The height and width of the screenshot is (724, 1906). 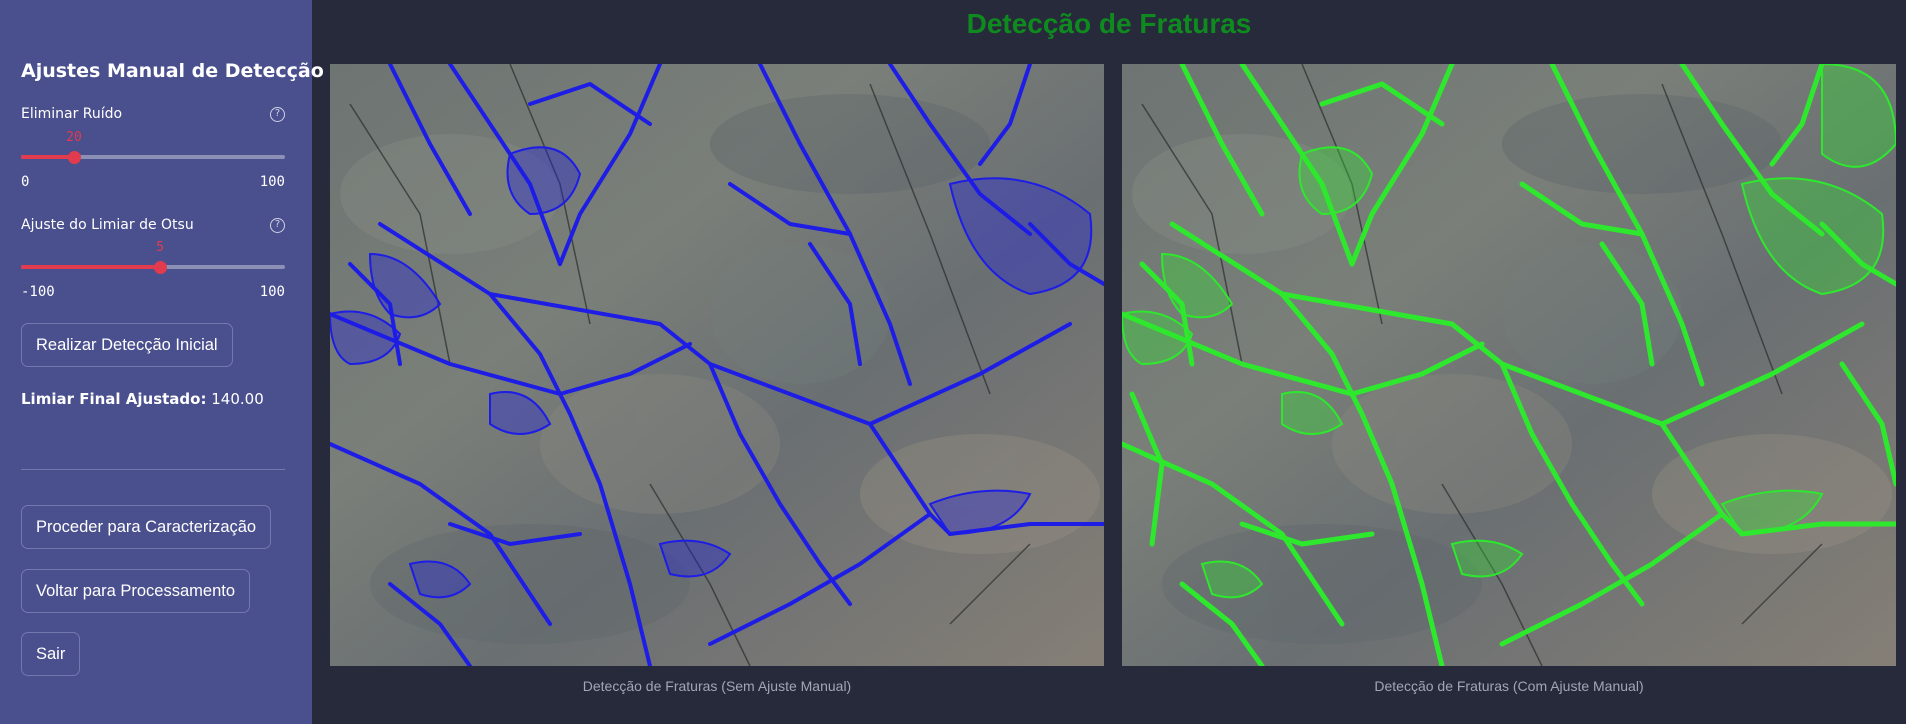 What do you see at coordinates (127, 345) in the screenshot?
I see `initial-detection-button: Realizar Detecção Inicial` at bounding box center [127, 345].